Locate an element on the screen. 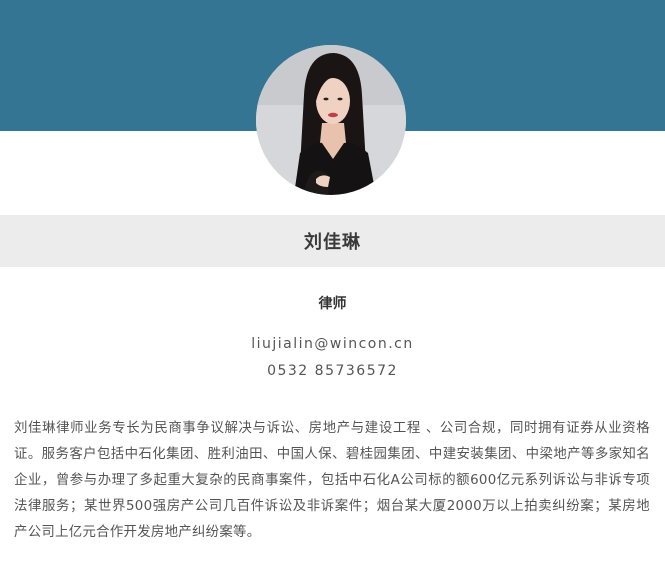 Image resolution: width=665 pixels, height=583 pixels. profile-name: 刘佳琳 is located at coordinates (332, 242).